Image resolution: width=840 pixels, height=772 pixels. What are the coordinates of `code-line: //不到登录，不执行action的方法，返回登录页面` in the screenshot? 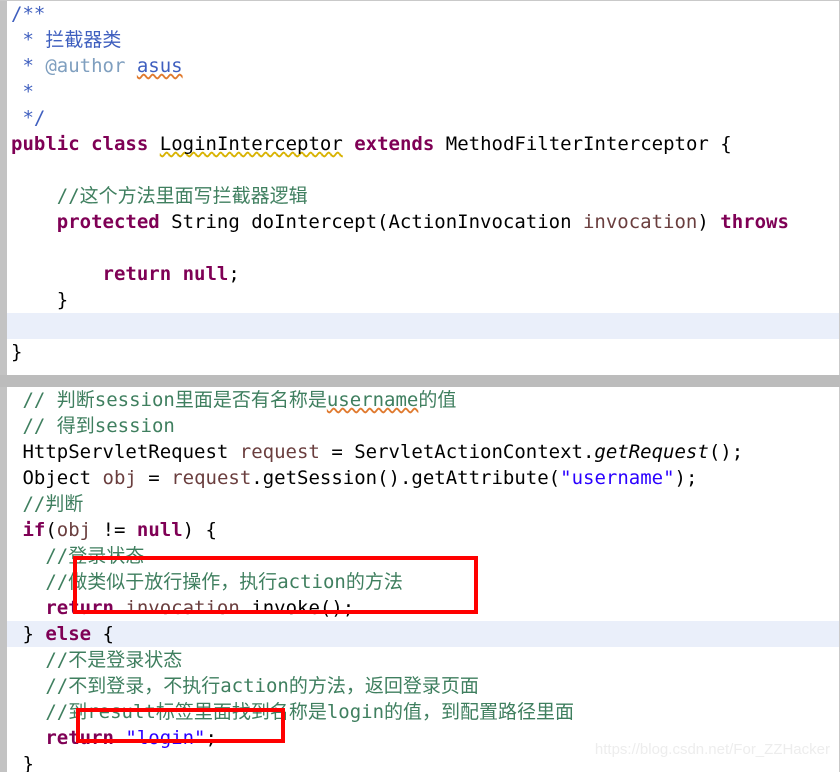 It's located at (423, 686).